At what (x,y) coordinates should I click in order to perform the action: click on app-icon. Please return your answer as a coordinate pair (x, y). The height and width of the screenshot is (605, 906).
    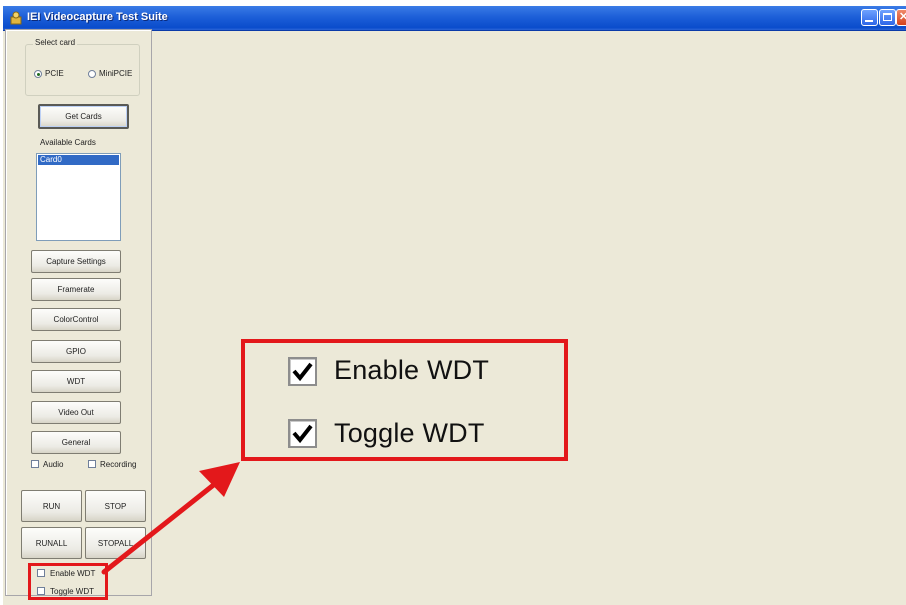
    Looking at the image, I should click on (16, 18).